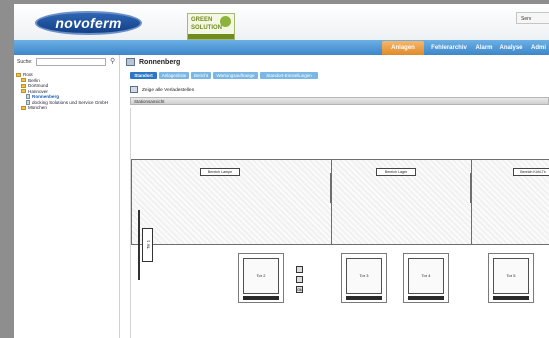  I want to click on partner-logo-line1: GREEN, so click(202, 20).